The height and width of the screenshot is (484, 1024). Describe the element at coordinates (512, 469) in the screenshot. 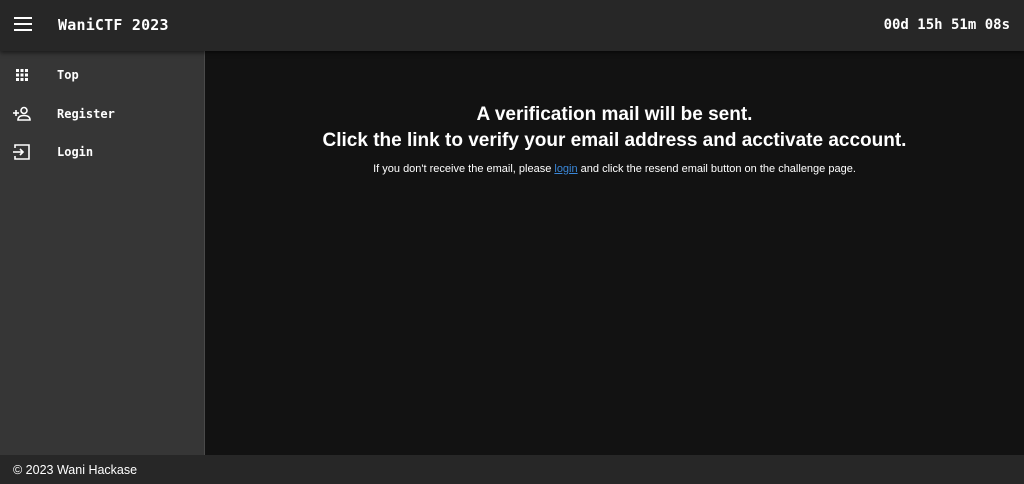

I see `app-footer: © 2023 Wani Hackase` at that location.